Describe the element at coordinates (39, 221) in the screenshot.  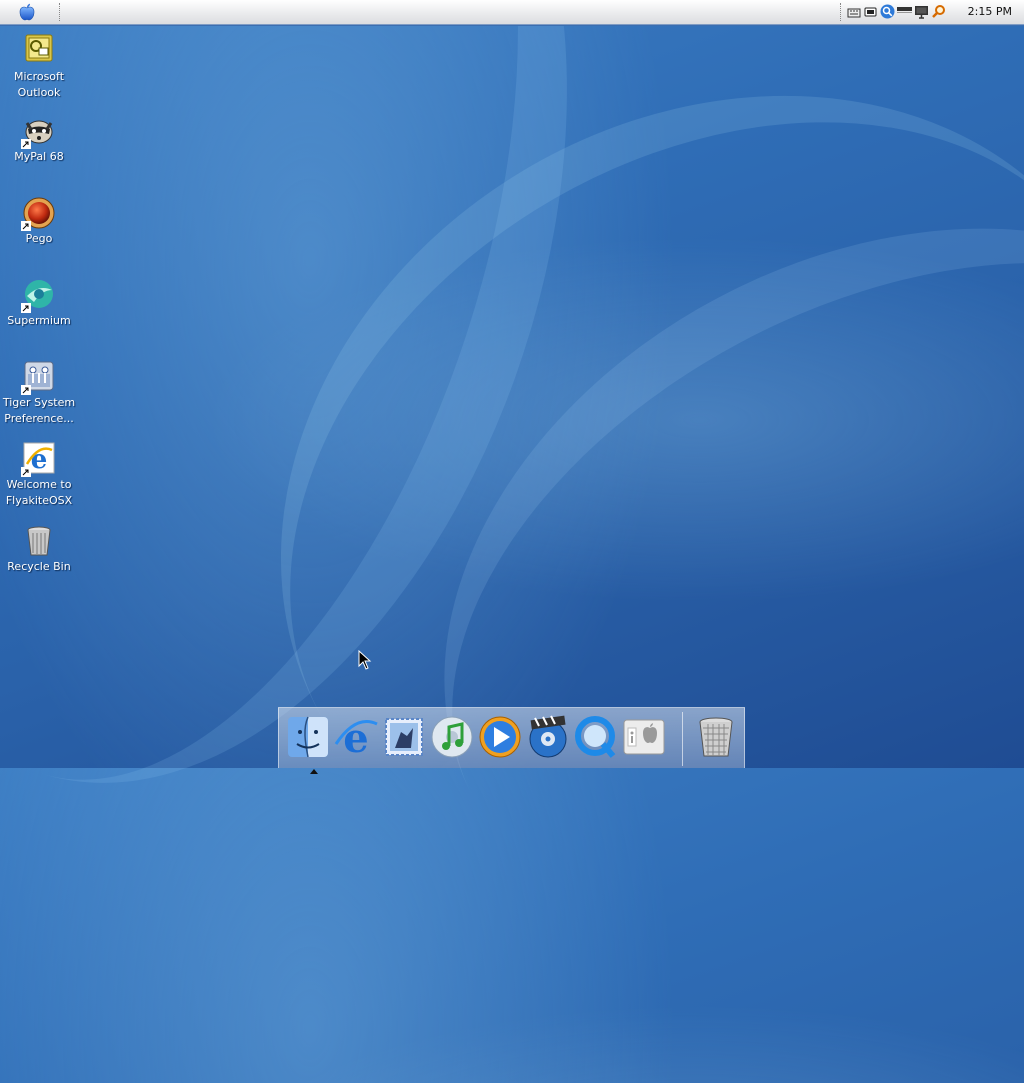
I see `desktop-icon-pego: Pego` at that location.